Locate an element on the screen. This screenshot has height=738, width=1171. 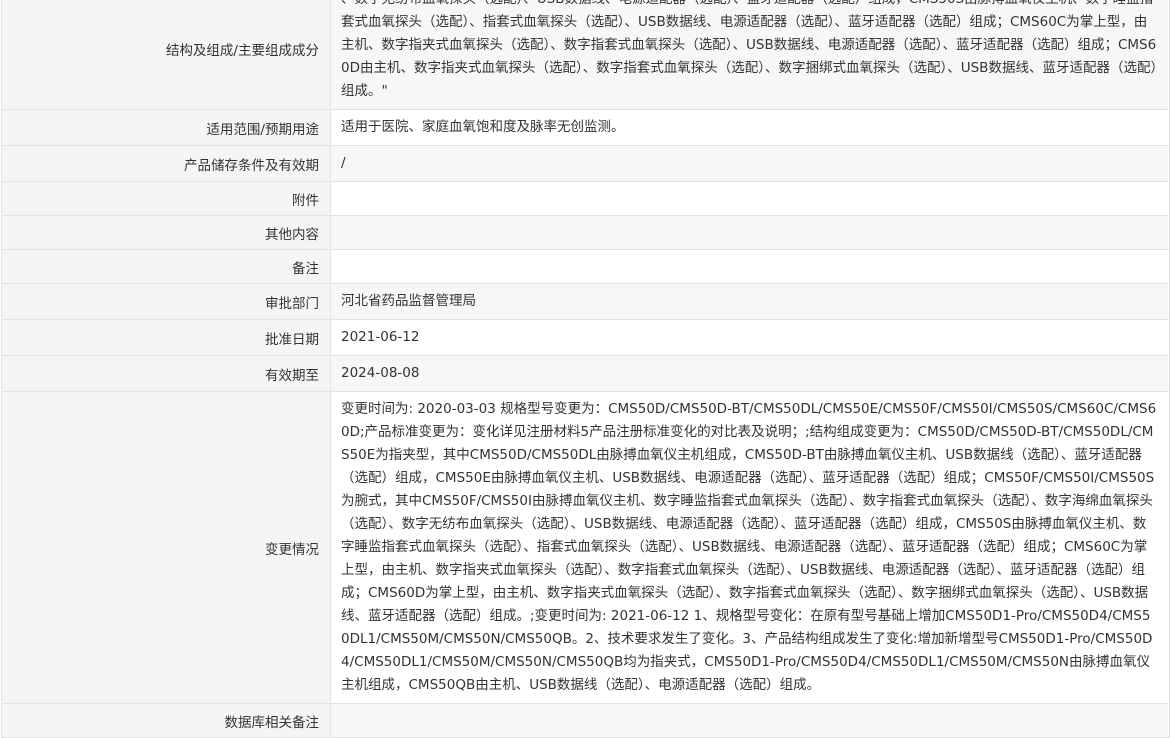
table-row: 附件 is located at coordinates (585, 198).